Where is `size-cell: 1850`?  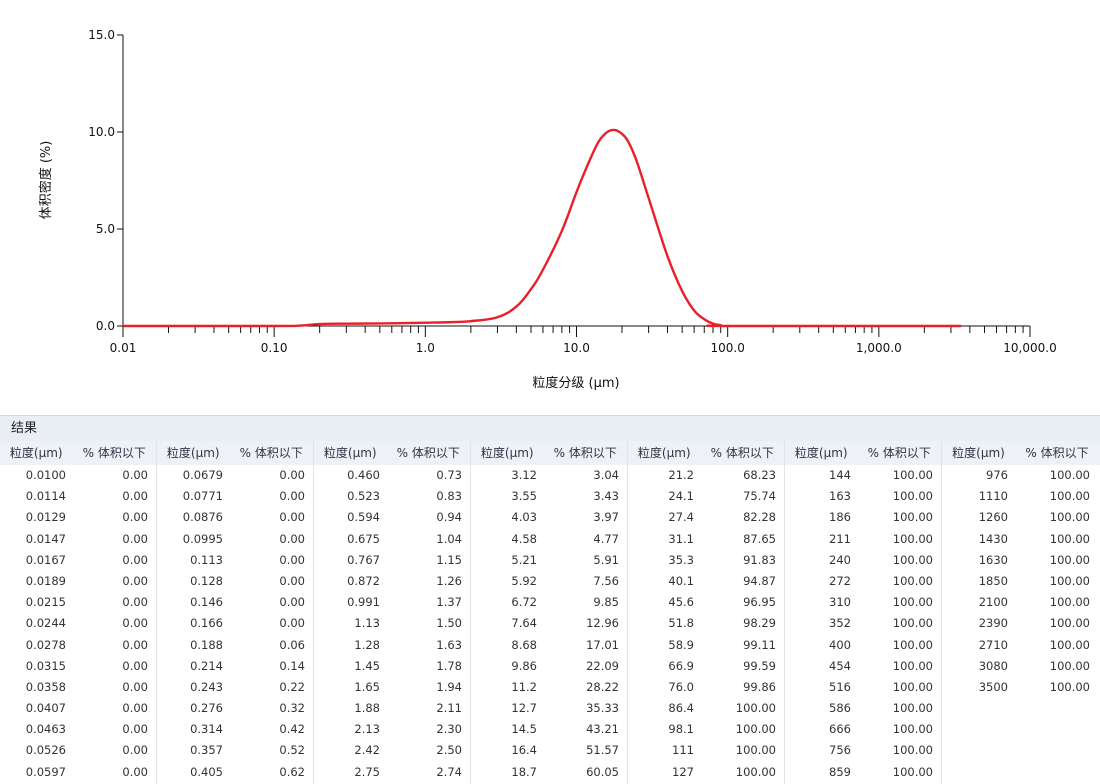
size-cell: 1850 is located at coordinates (993, 580).